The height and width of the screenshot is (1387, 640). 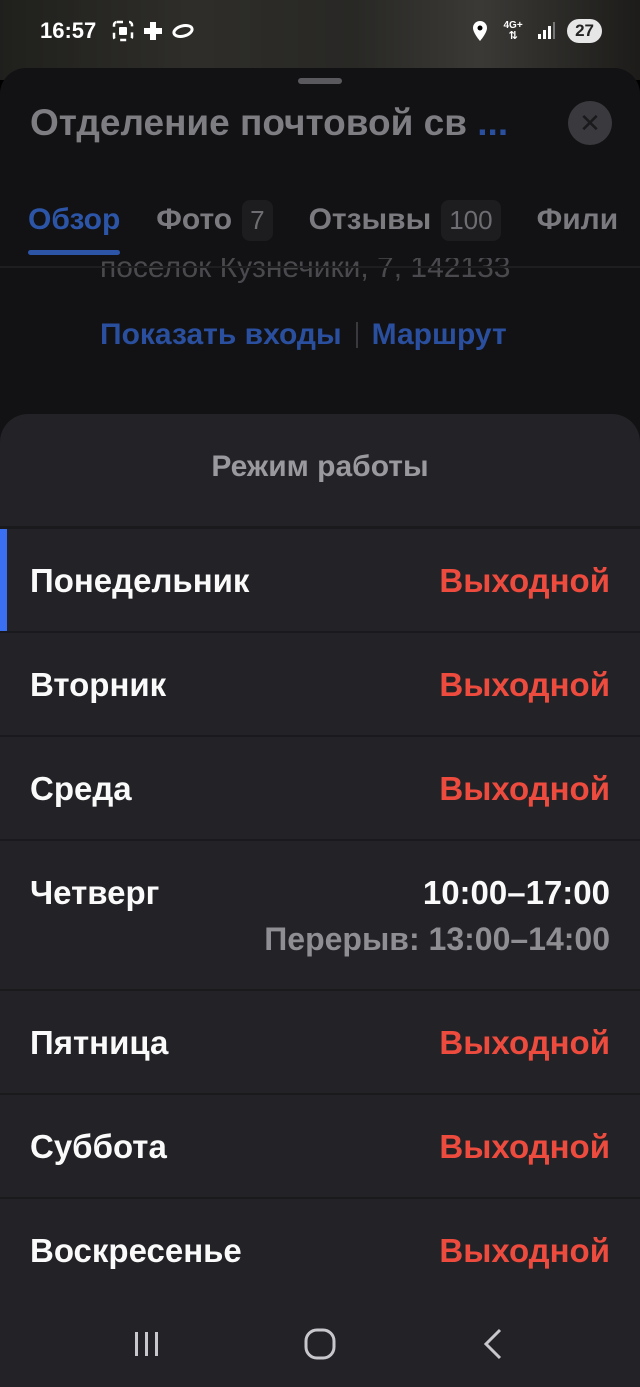 I want to click on day-status: 10:00–17:00, so click(x=516, y=892).